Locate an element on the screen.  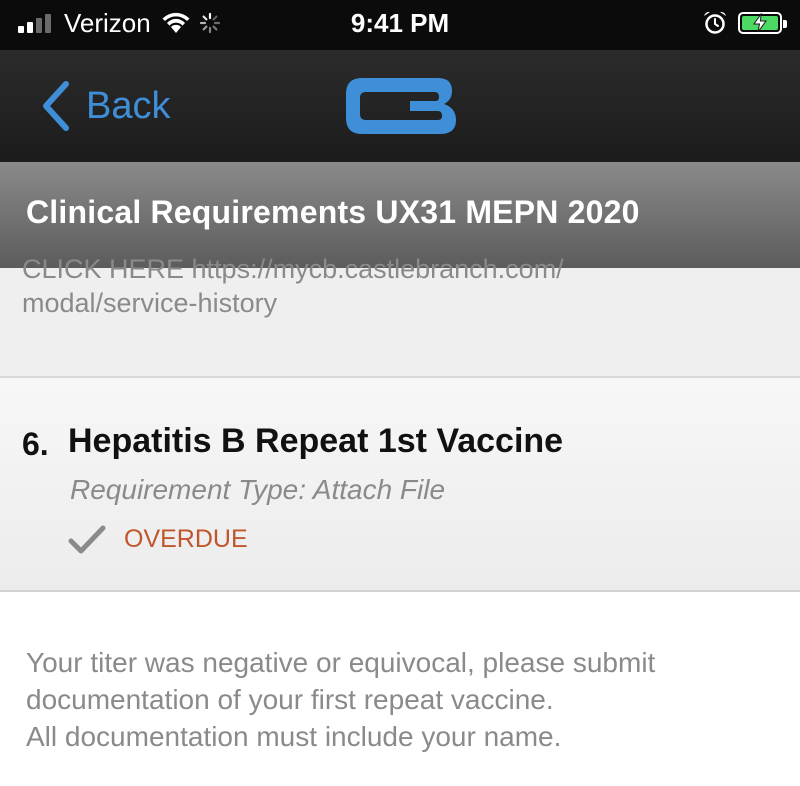
navigation-bar: Back is located at coordinates (400, 106).